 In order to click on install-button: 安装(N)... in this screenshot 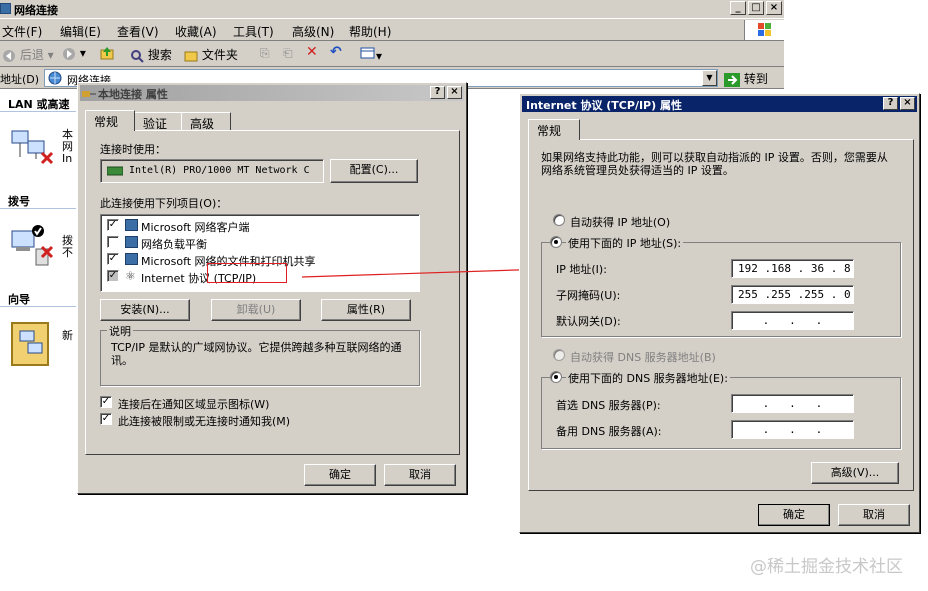, I will do `click(145, 310)`.